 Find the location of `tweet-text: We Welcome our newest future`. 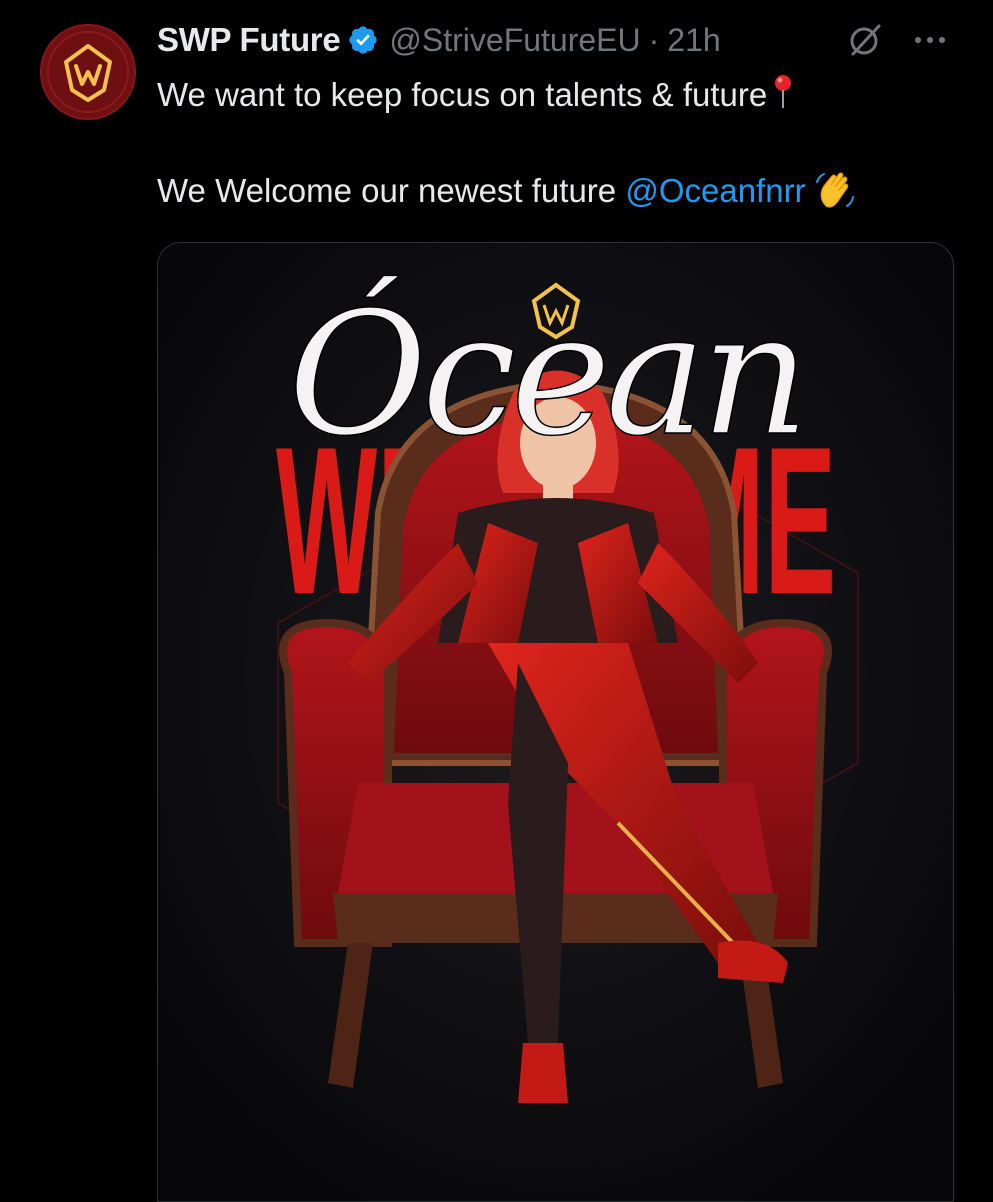

tweet-text: We Welcome our newest future is located at coordinates (387, 190).